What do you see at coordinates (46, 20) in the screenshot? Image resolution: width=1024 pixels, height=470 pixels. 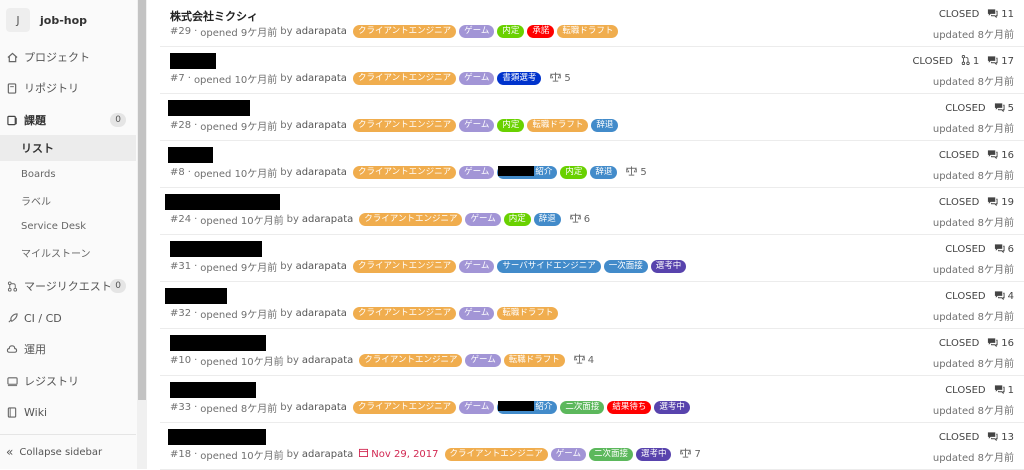 I see `project-header: J job-hop` at bounding box center [46, 20].